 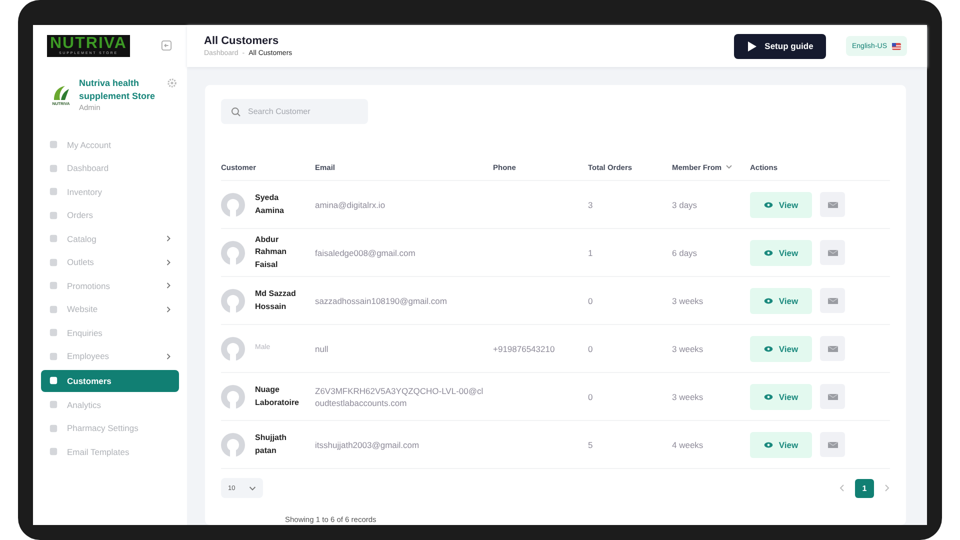 I want to click on sidebar-item: Email Templates, so click(x=110, y=452).